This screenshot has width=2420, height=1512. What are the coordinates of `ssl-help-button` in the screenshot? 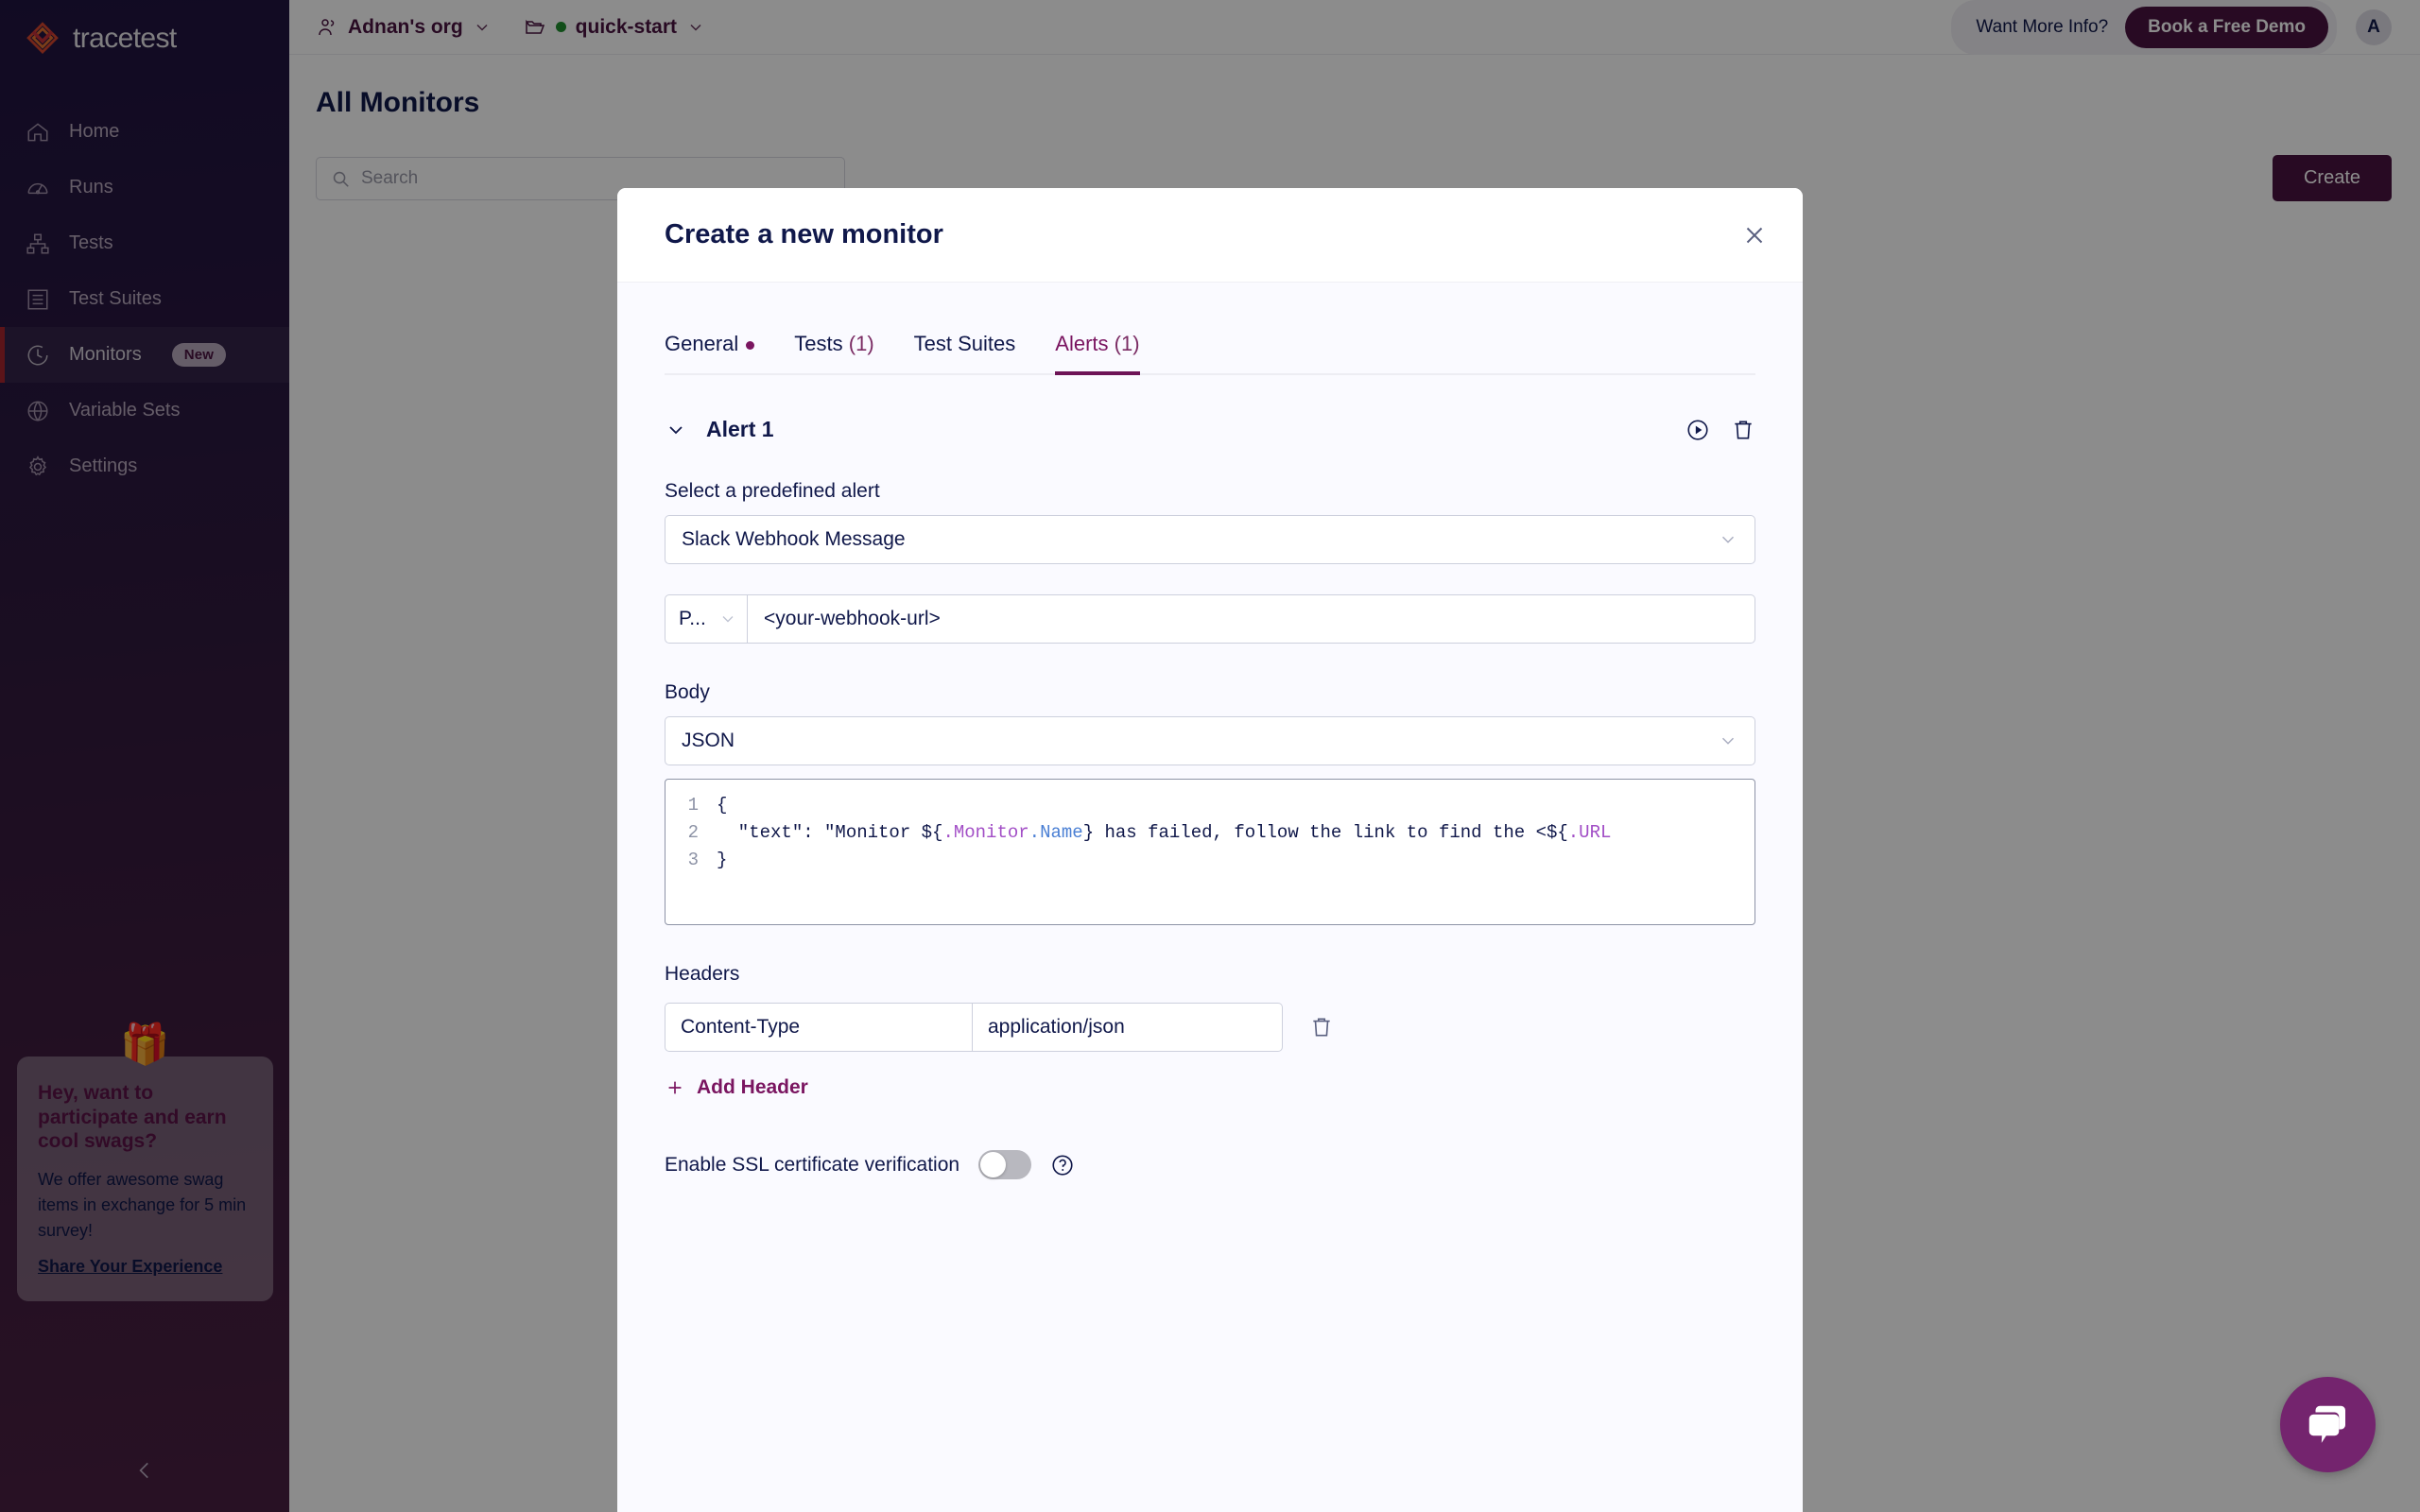 It's located at (1062, 1165).